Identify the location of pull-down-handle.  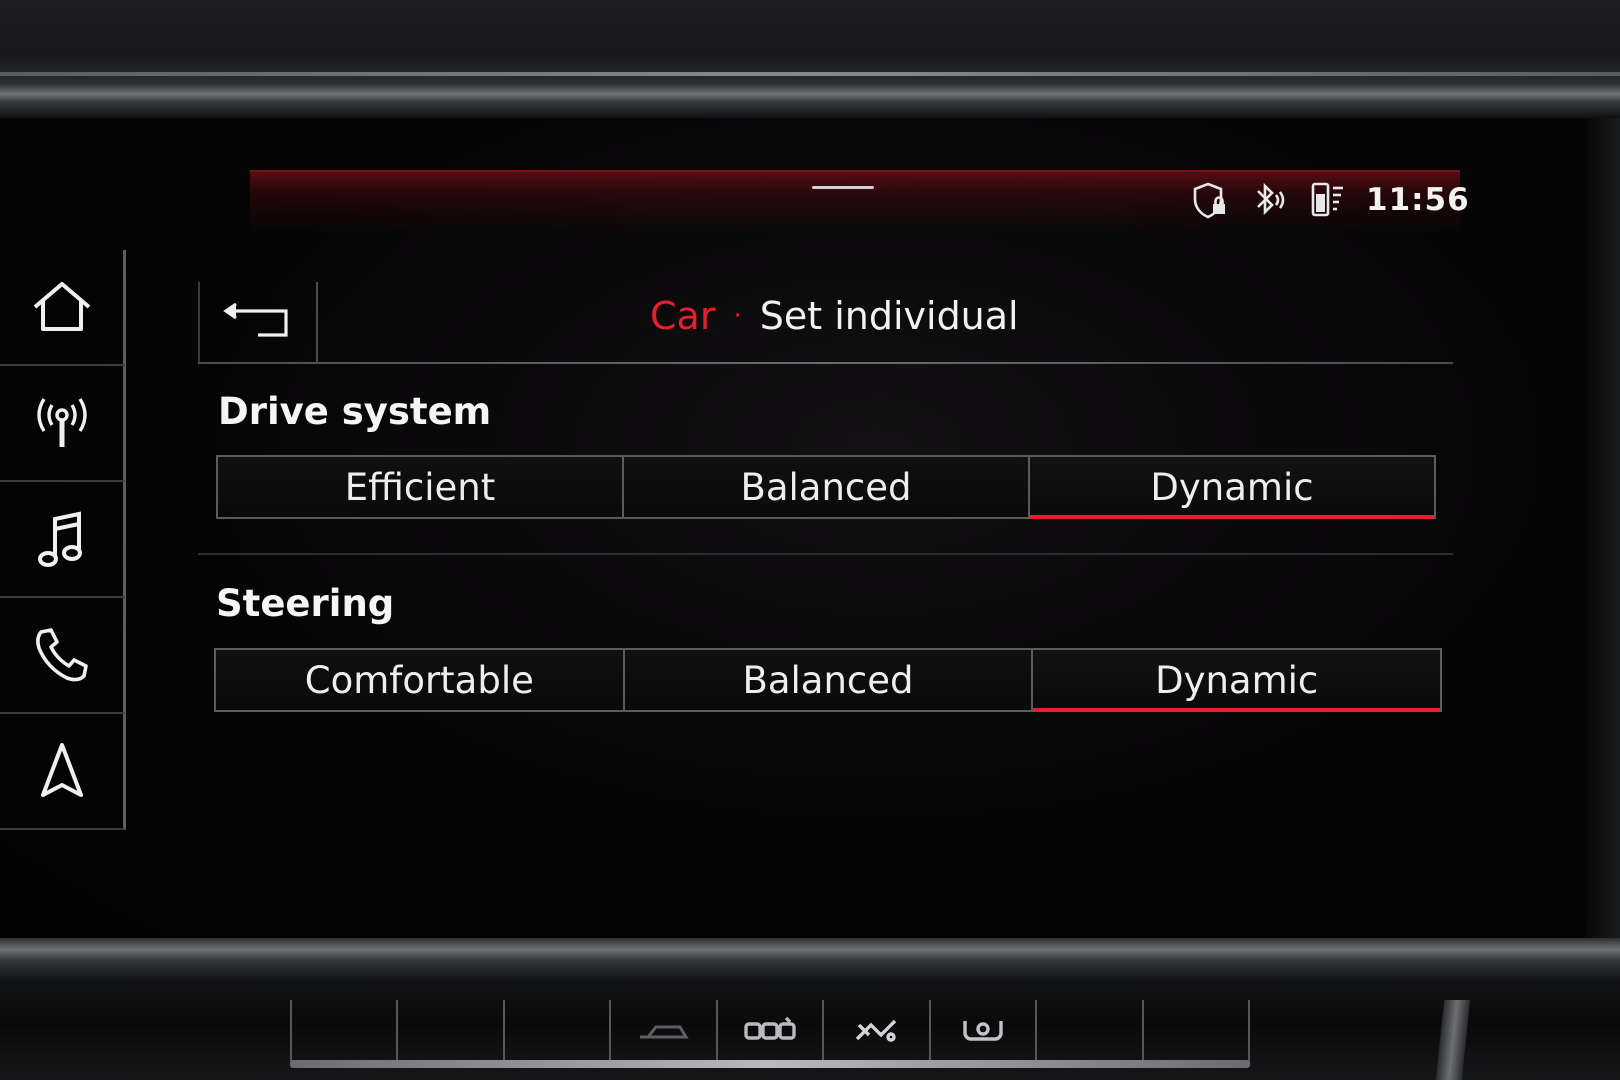
(843, 187).